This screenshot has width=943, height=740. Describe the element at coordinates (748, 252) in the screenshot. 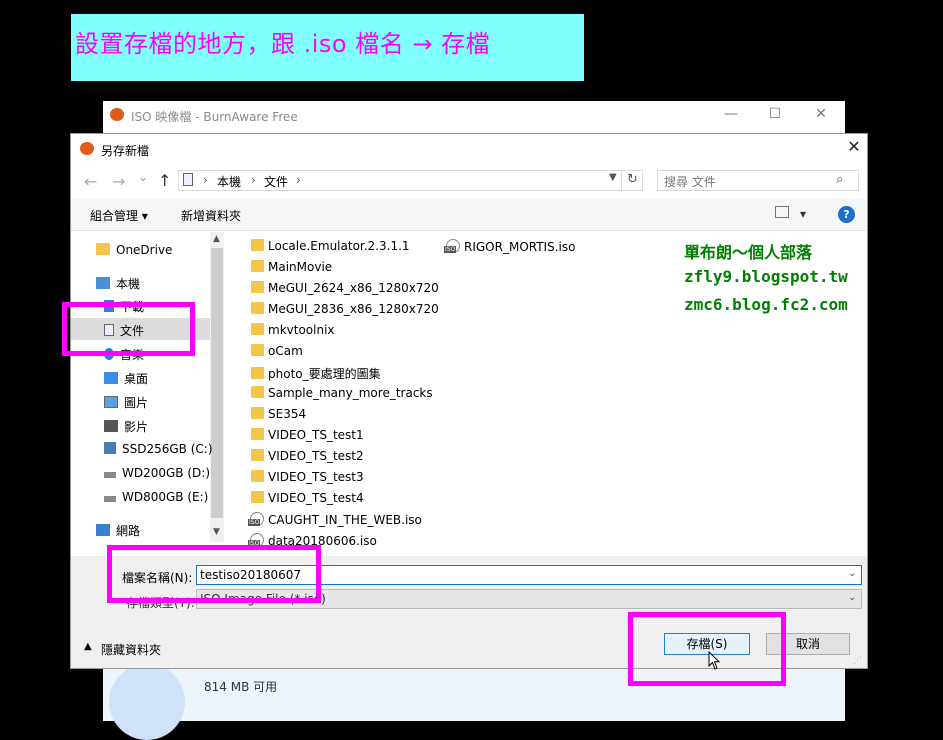

I see `watermark-line: 單布朗～個人部落` at that location.